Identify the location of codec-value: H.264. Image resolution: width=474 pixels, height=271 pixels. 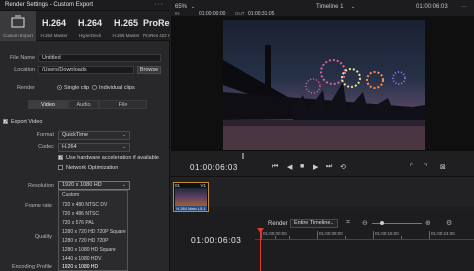
(69, 147).